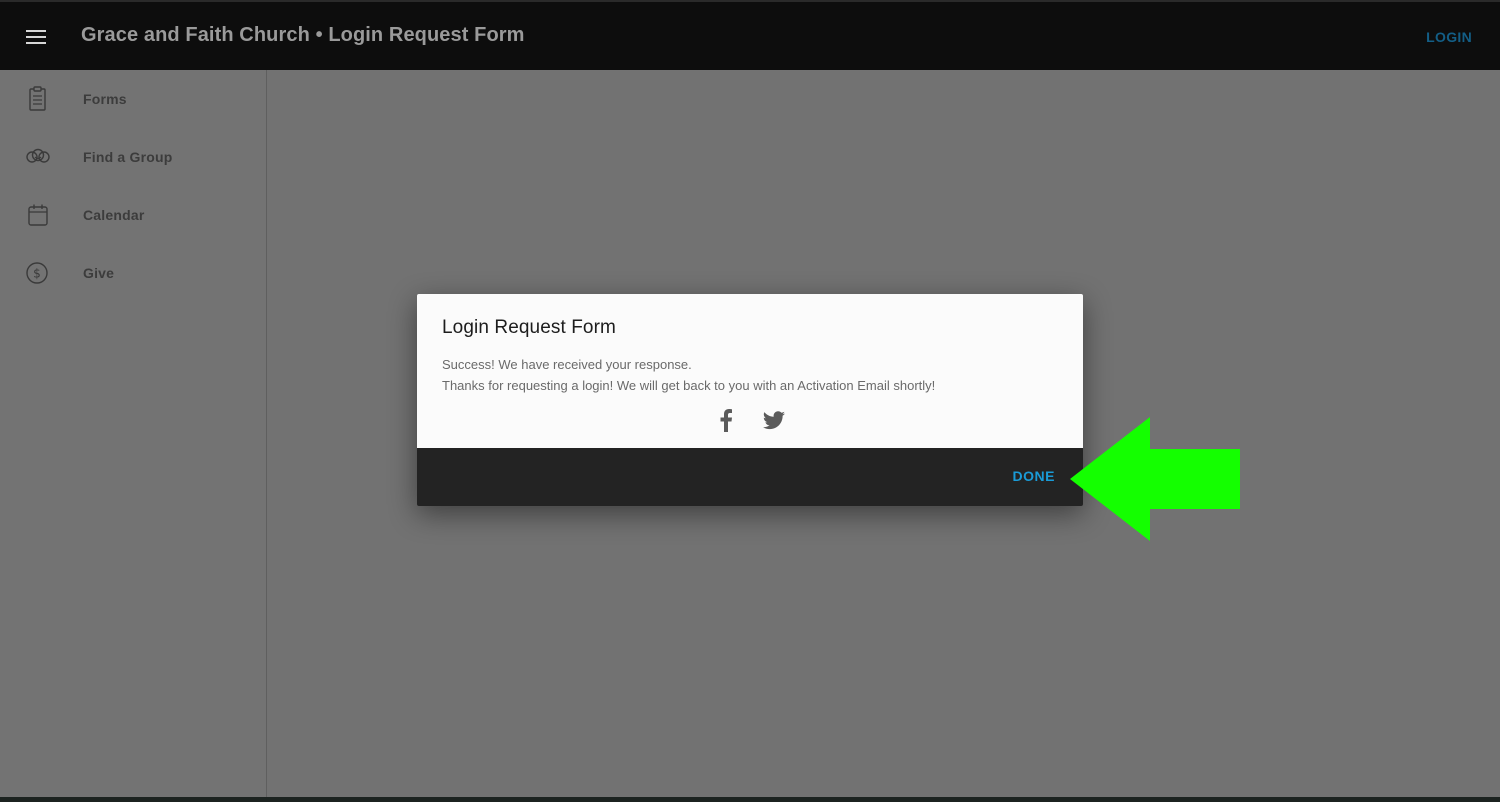 The width and height of the screenshot is (1500, 802). I want to click on sidebar-item-label: Calendar, so click(114, 215).